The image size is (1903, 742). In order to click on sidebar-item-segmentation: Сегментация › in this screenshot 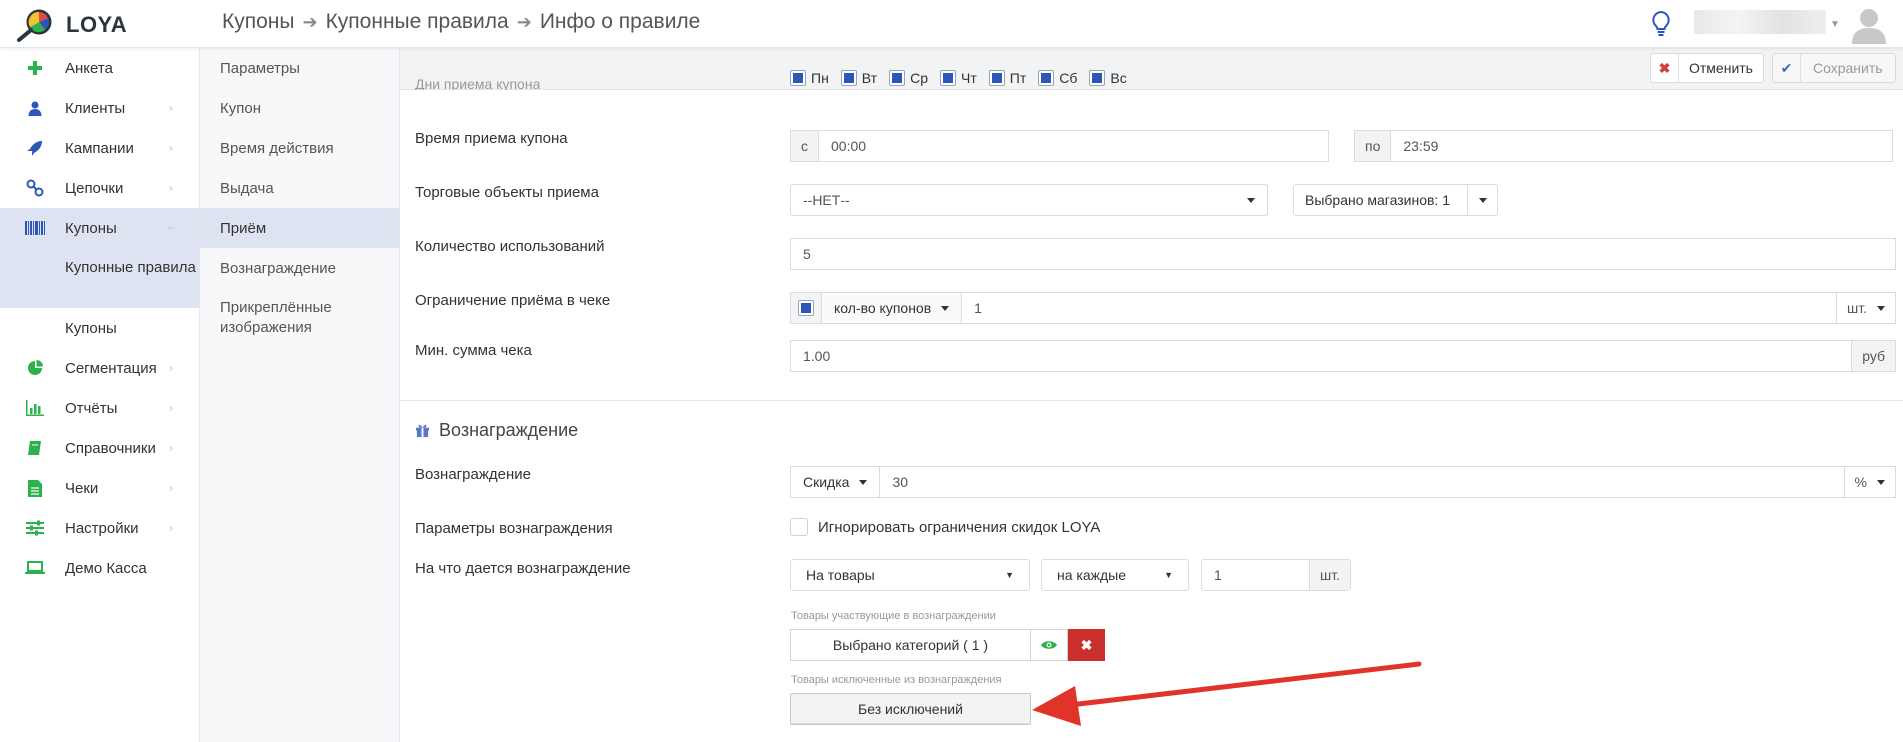, I will do `click(99, 368)`.